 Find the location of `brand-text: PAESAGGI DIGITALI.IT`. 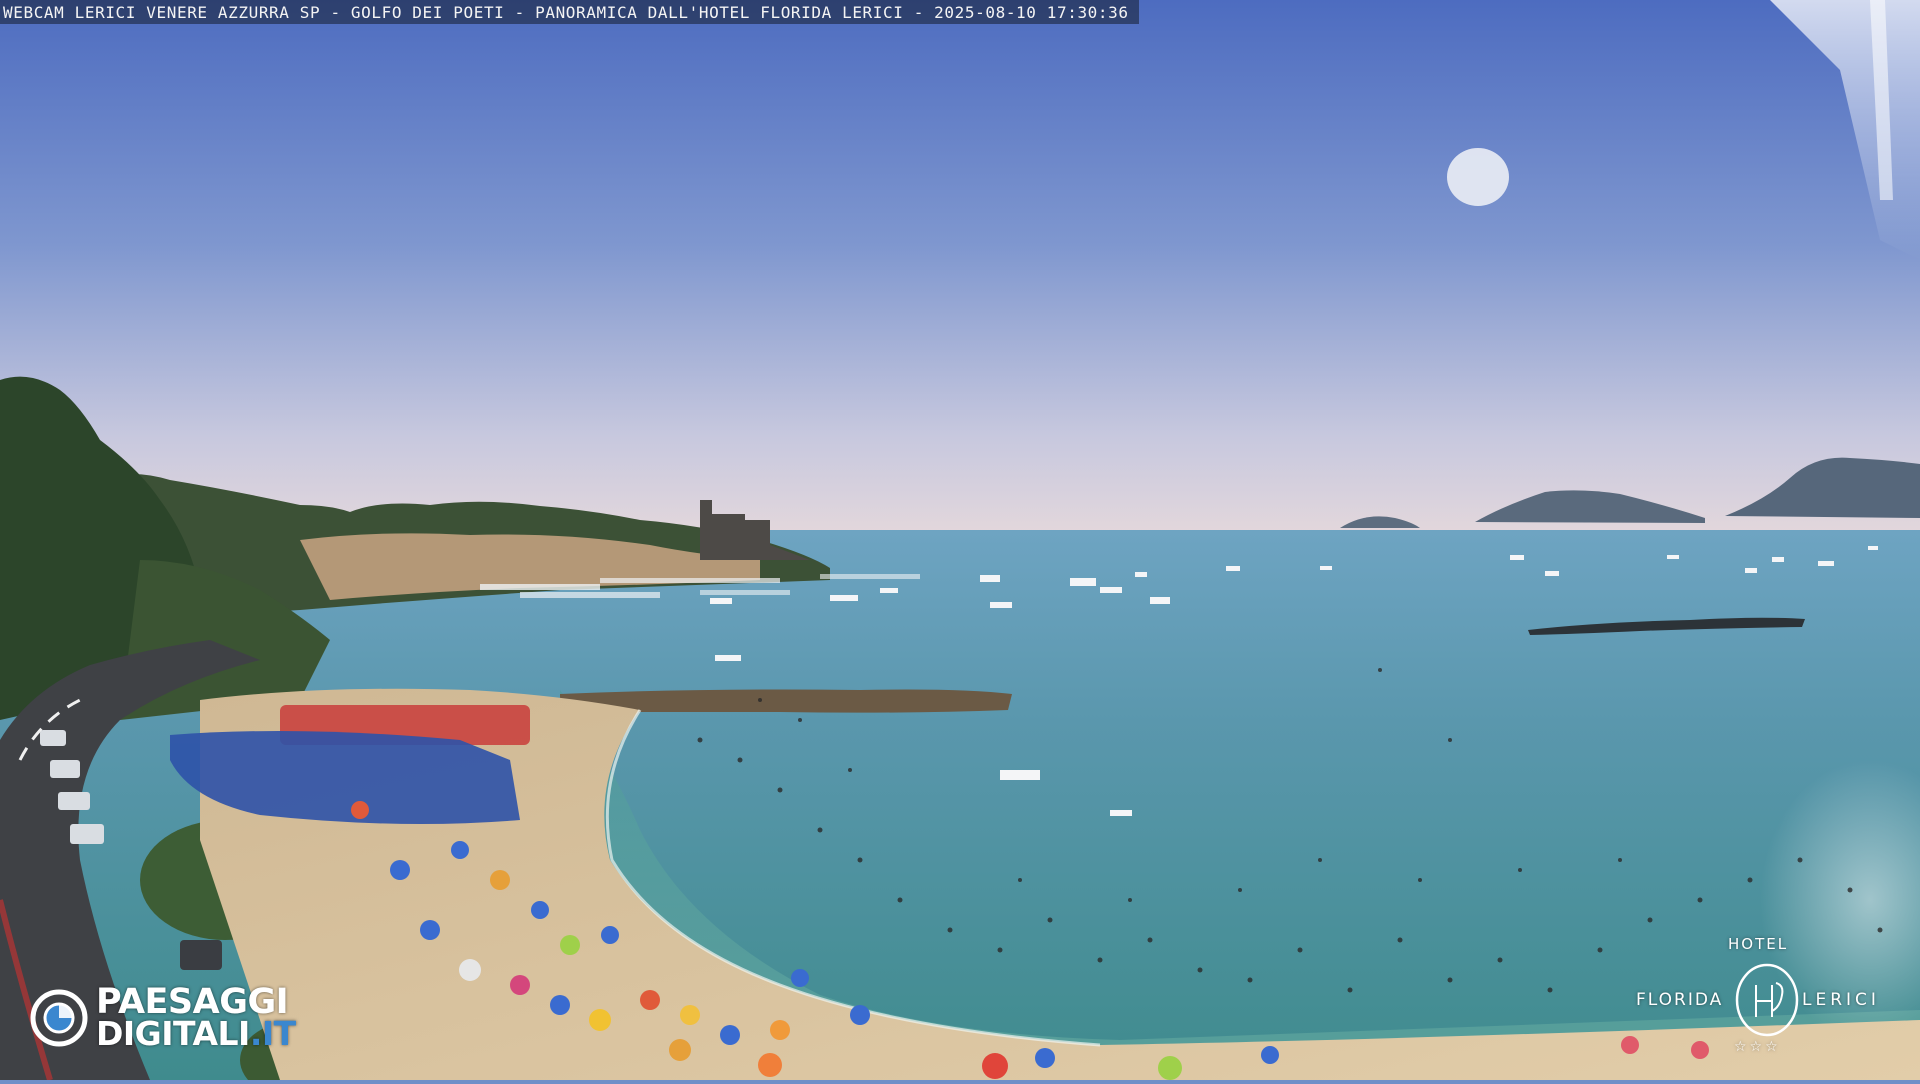

brand-text: PAESAGGI DIGITALI.IT is located at coordinates (196, 1018).